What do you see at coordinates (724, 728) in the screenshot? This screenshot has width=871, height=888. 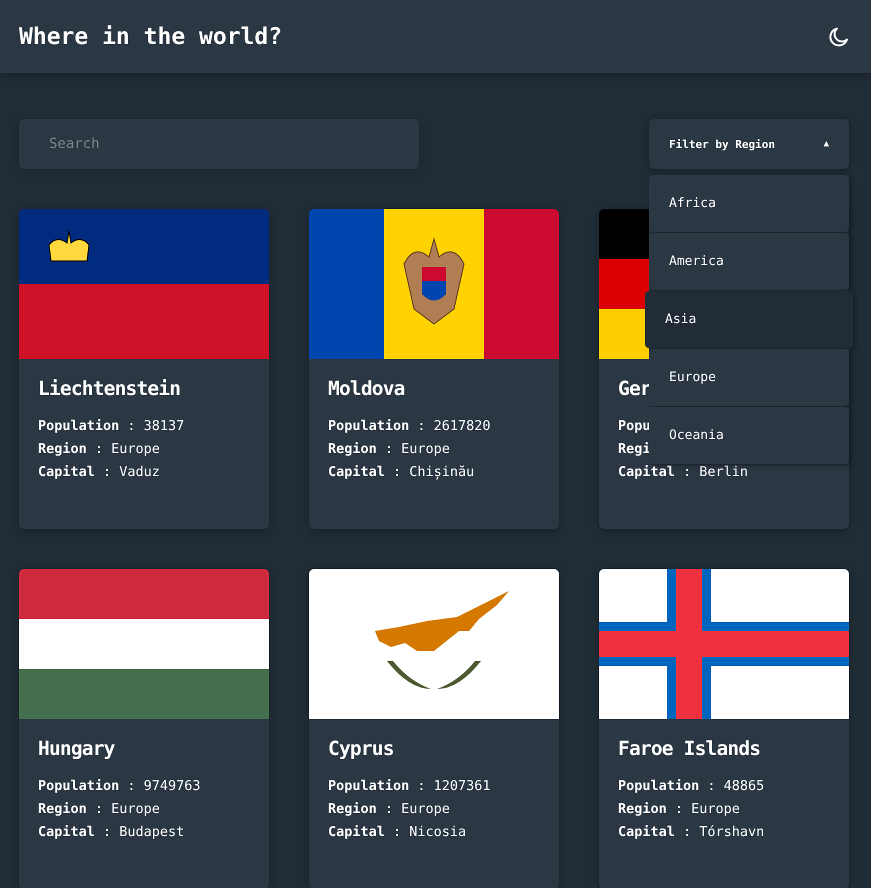 I see `country-card: Faroe Islands Population : 48865 Region : Europe Capital : Tórshavn` at bounding box center [724, 728].